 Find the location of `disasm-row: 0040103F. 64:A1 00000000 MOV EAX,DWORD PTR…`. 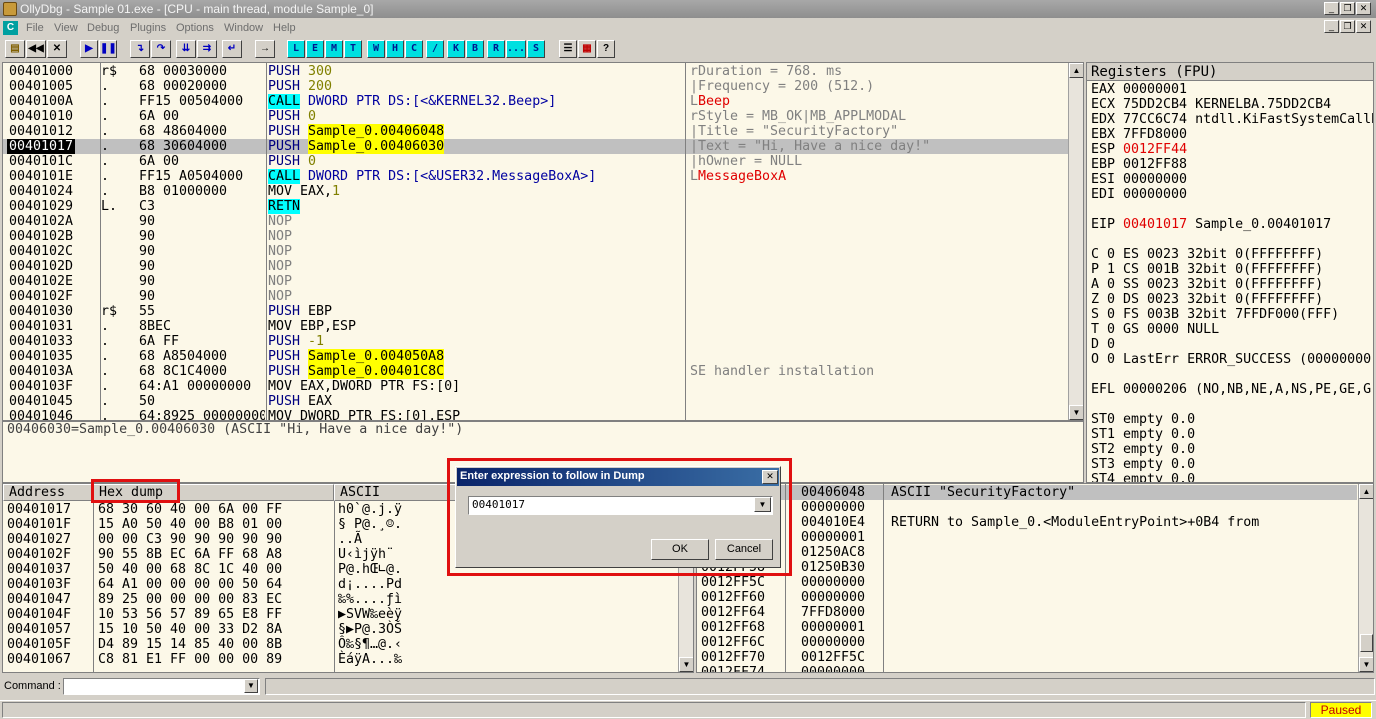

disasm-row: 0040103F. 64:A1 00000000 MOV EAX,DWORD PTR… is located at coordinates (535, 386).